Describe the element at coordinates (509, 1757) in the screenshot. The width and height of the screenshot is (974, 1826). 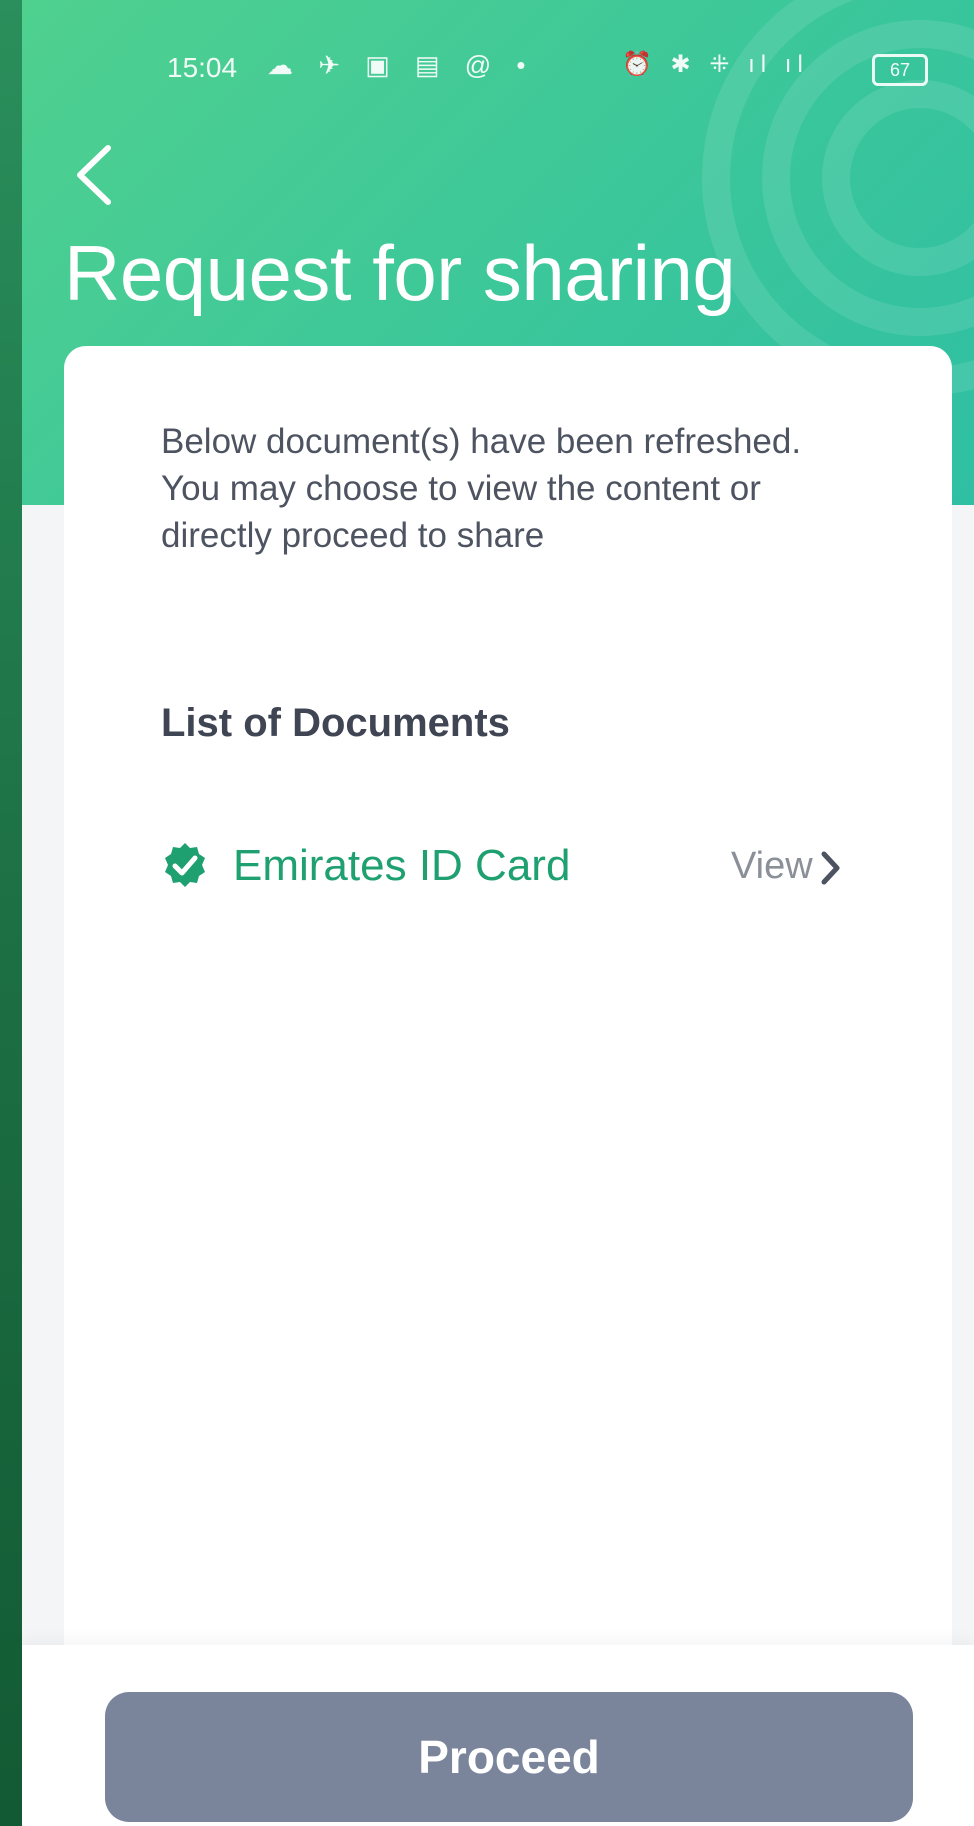
I see `proceed-button: Proceed` at that location.